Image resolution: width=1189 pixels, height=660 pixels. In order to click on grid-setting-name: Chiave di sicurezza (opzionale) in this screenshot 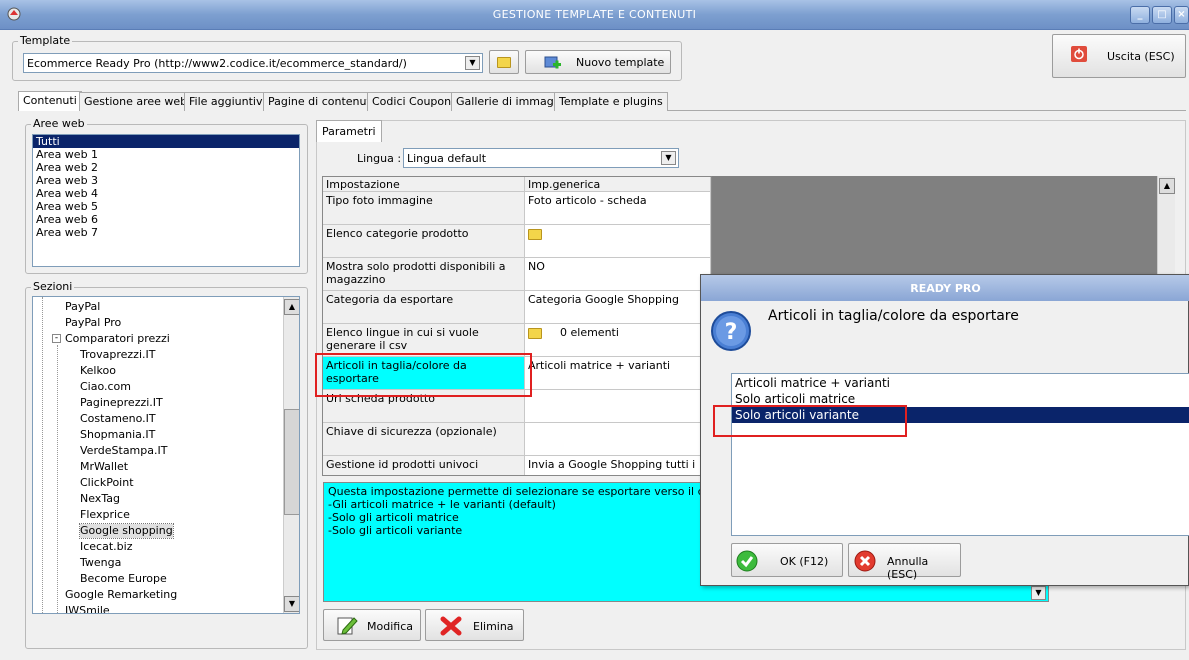, I will do `click(424, 439)`.